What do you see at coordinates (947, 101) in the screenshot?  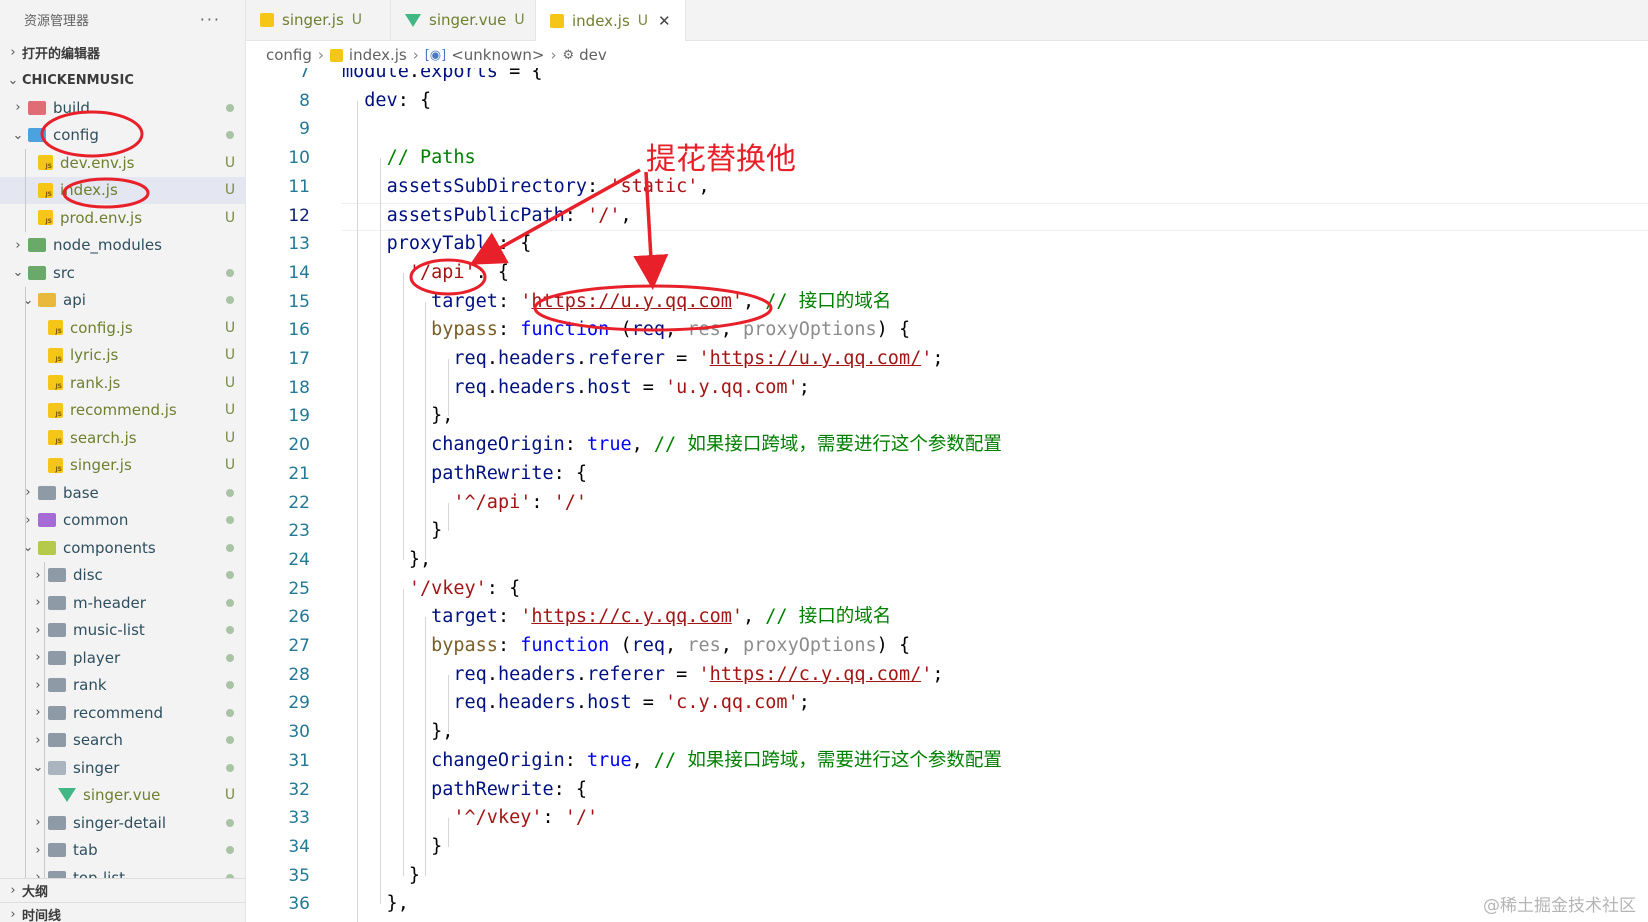 I see `code-line: 8 dev: {` at bounding box center [947, 101].